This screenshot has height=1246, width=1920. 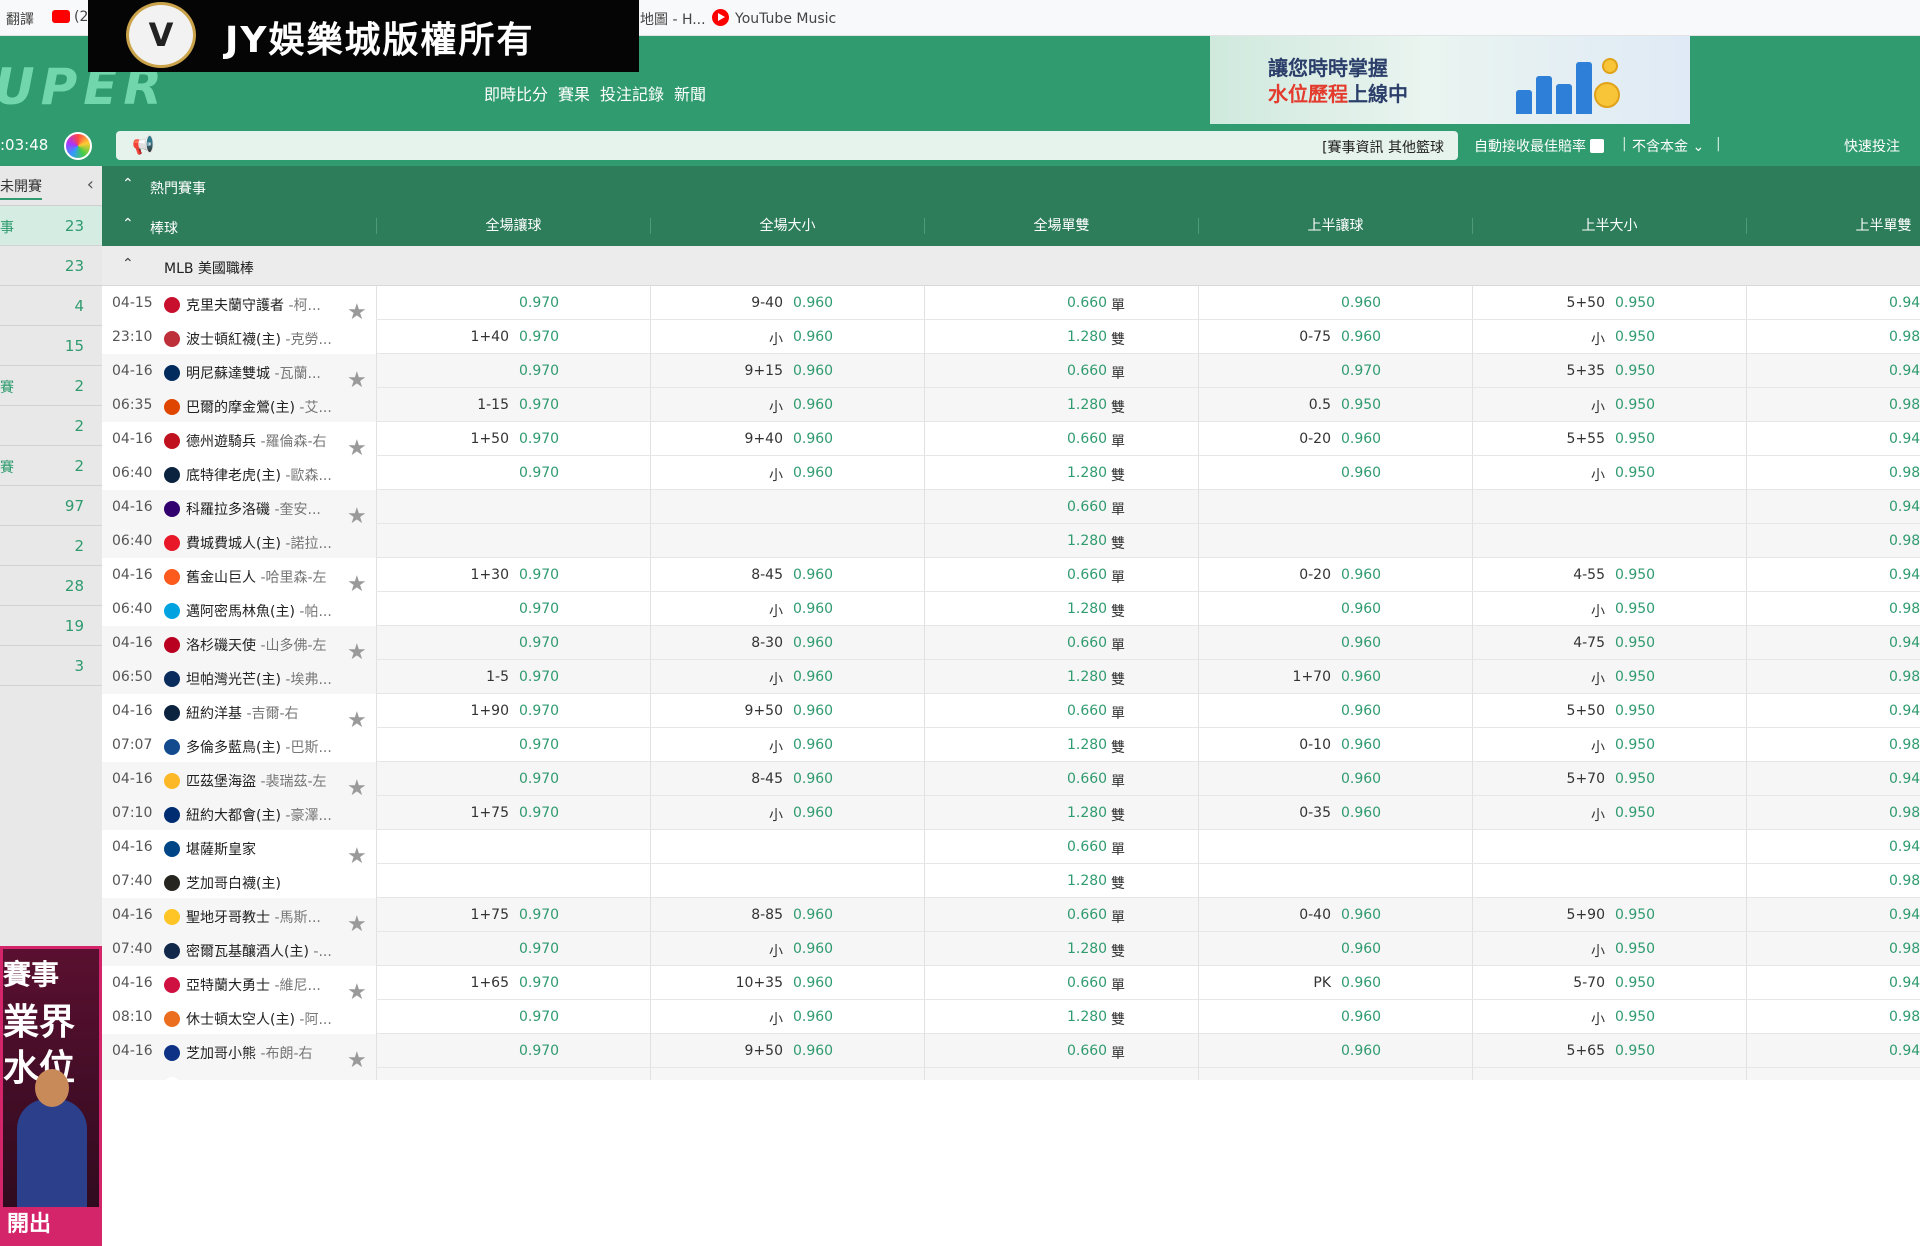 What do you see at coordinates (1335, 915) in the screenshot?
I see `odds-cell: 0-40 0.960` at bounding box center [1335, 915].